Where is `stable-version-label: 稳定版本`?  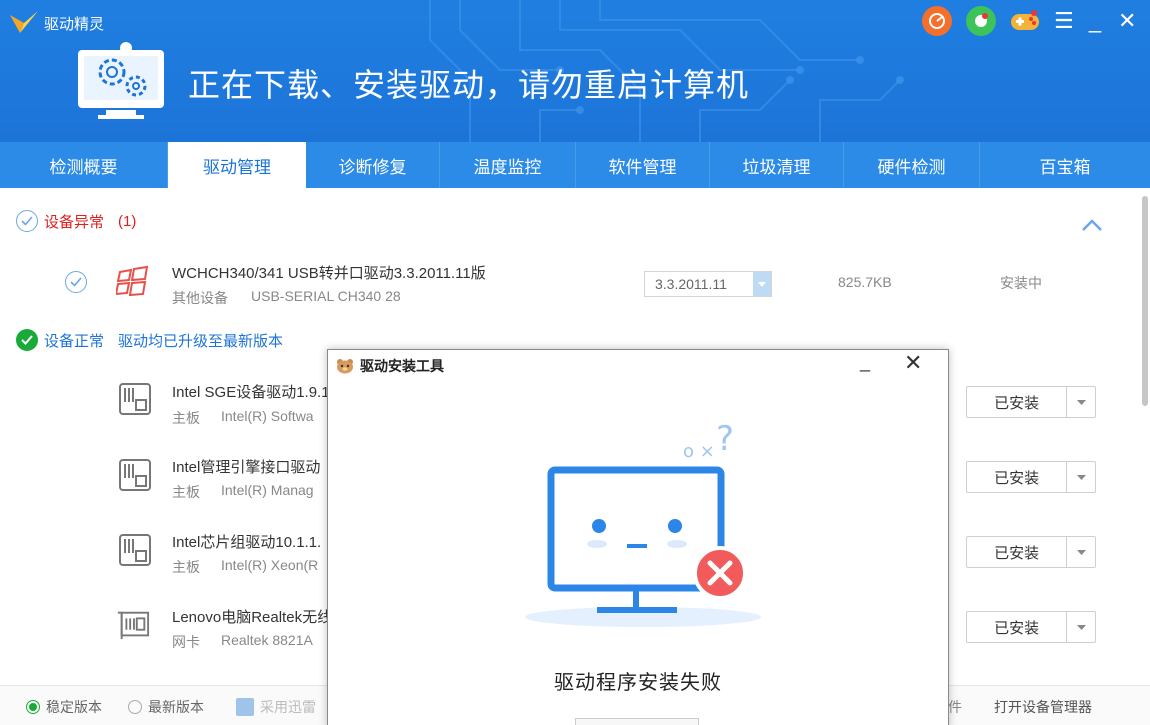
stable-version-label: 稳定版本 is located at coordinates (74, 707).